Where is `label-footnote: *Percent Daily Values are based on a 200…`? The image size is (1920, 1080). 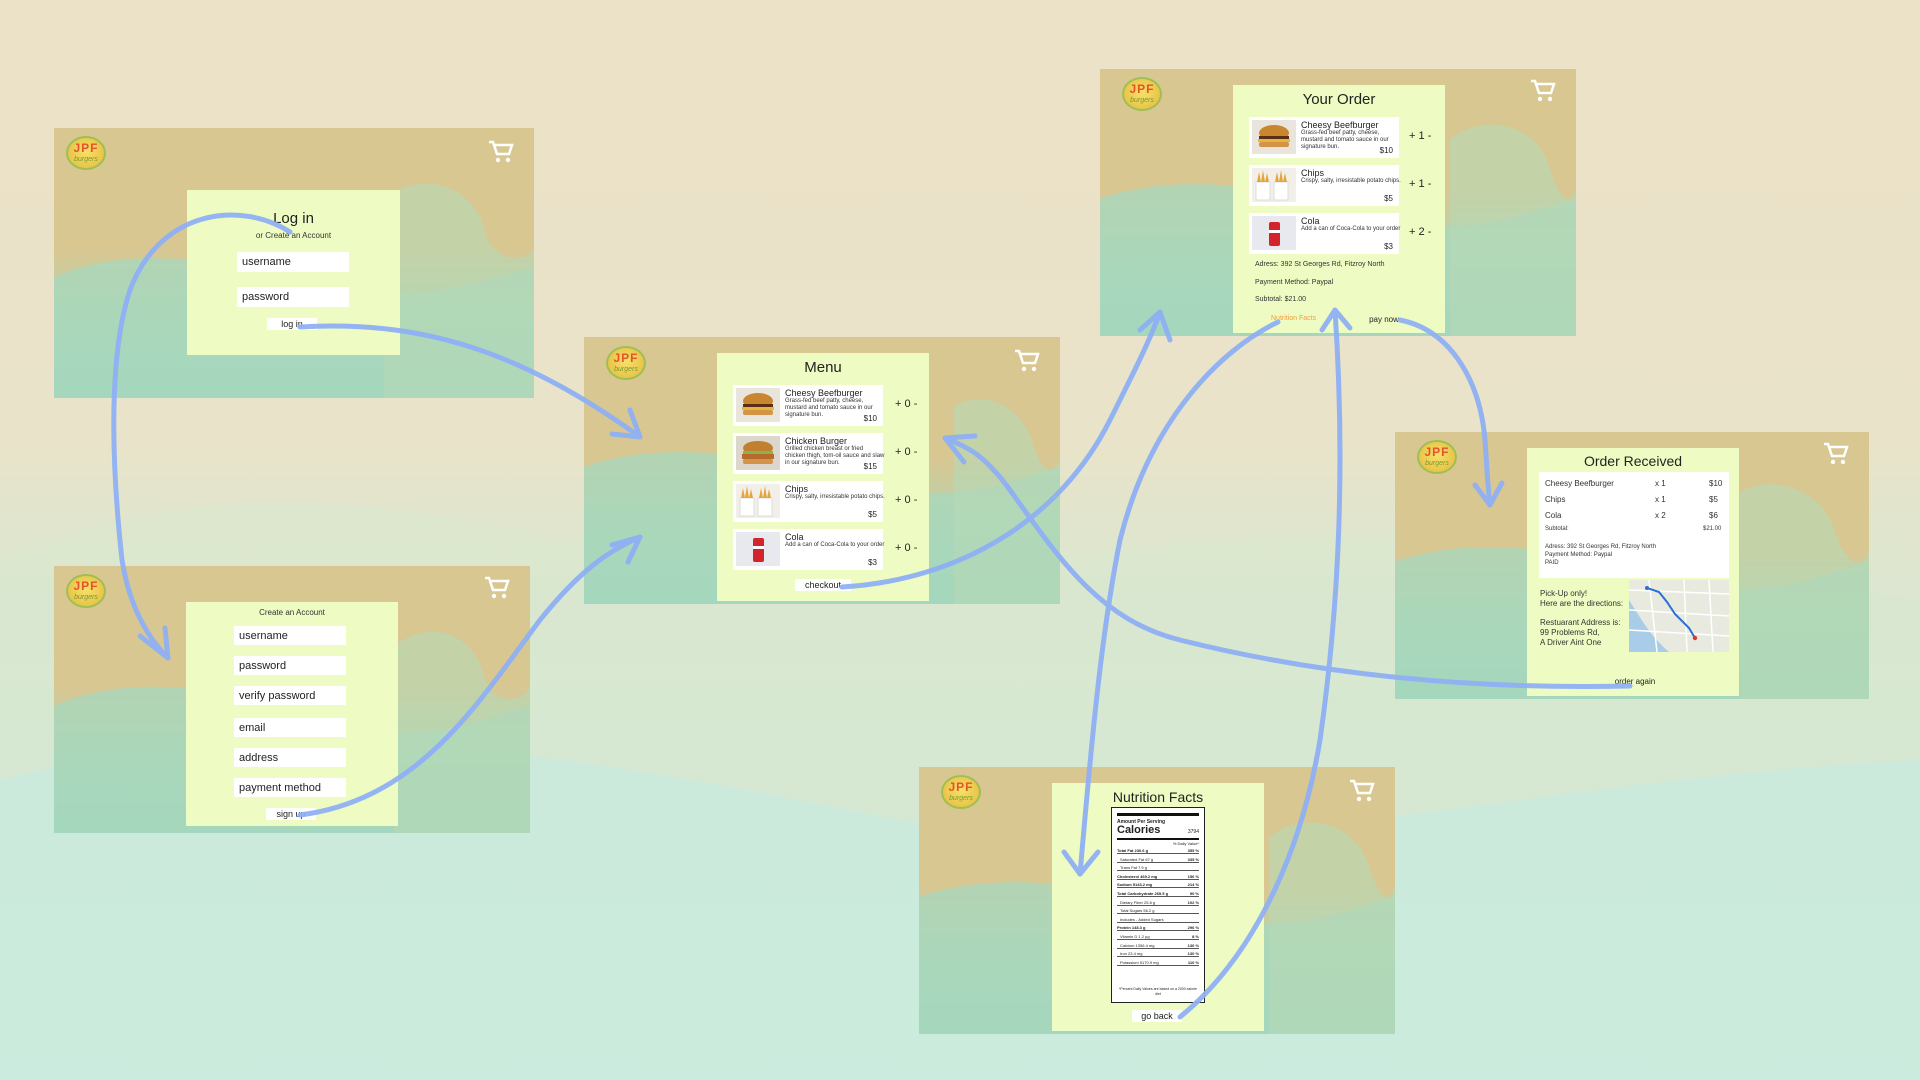 label-footnote: *Percent Daily Values are based on a 200… is located at coordinates (1158, 991).